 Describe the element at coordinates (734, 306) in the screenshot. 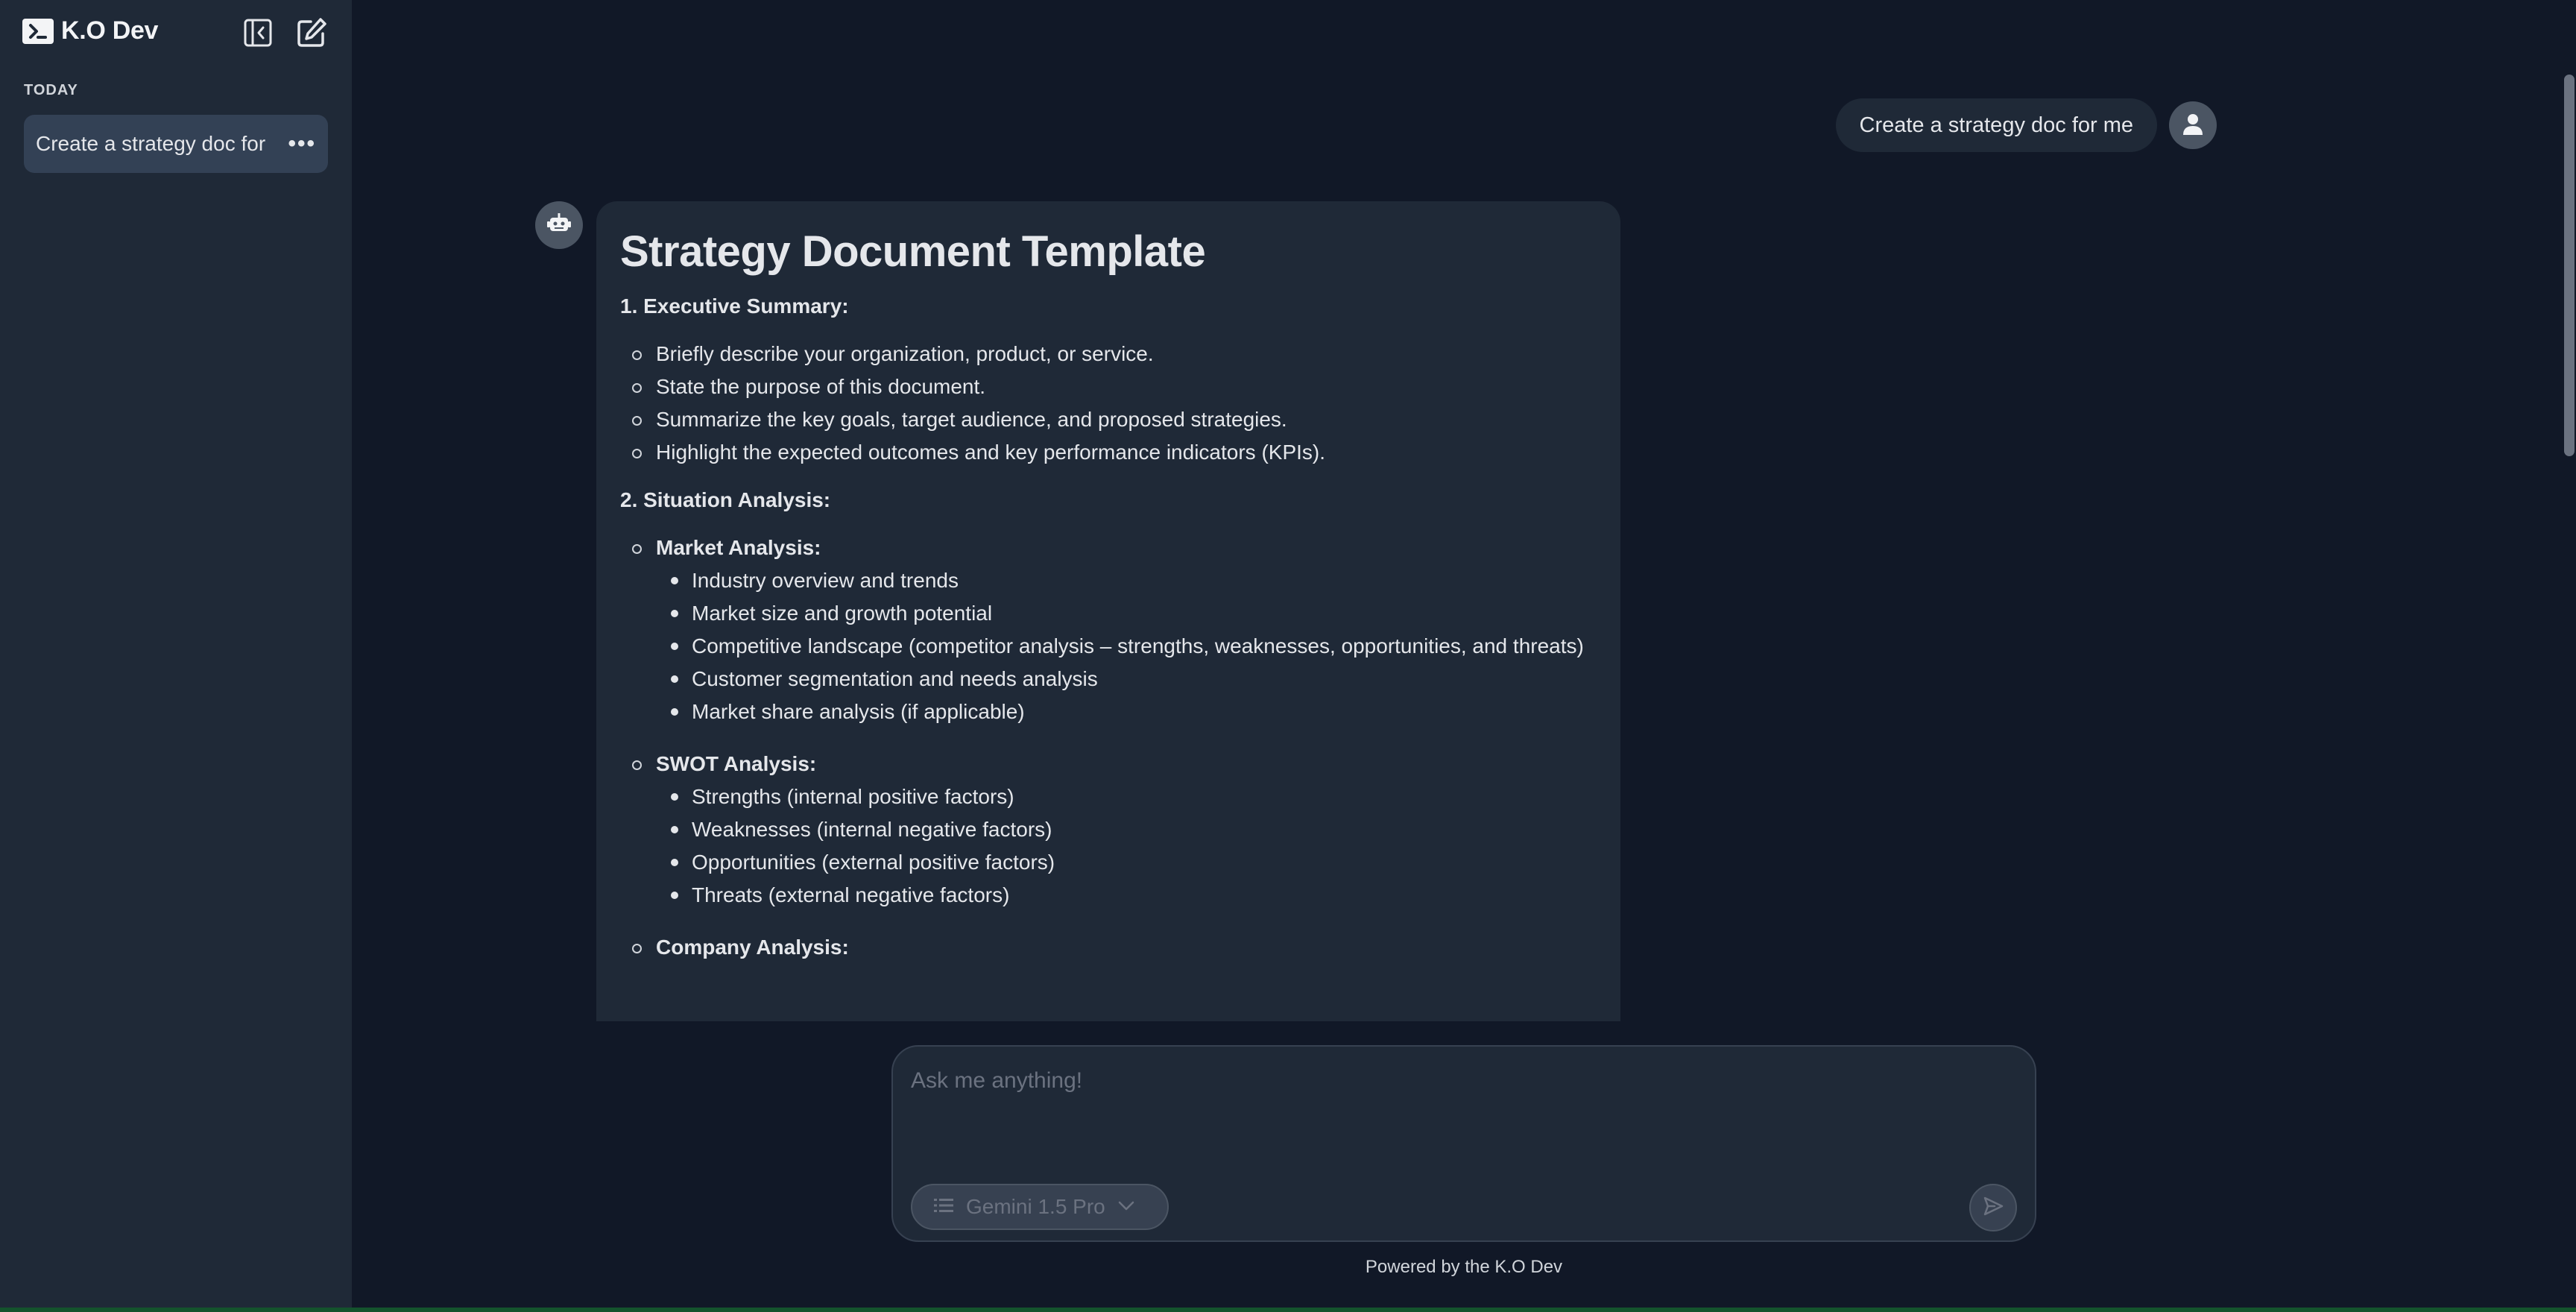

I see `section-heading: 1. Executive Summary:` at that location.